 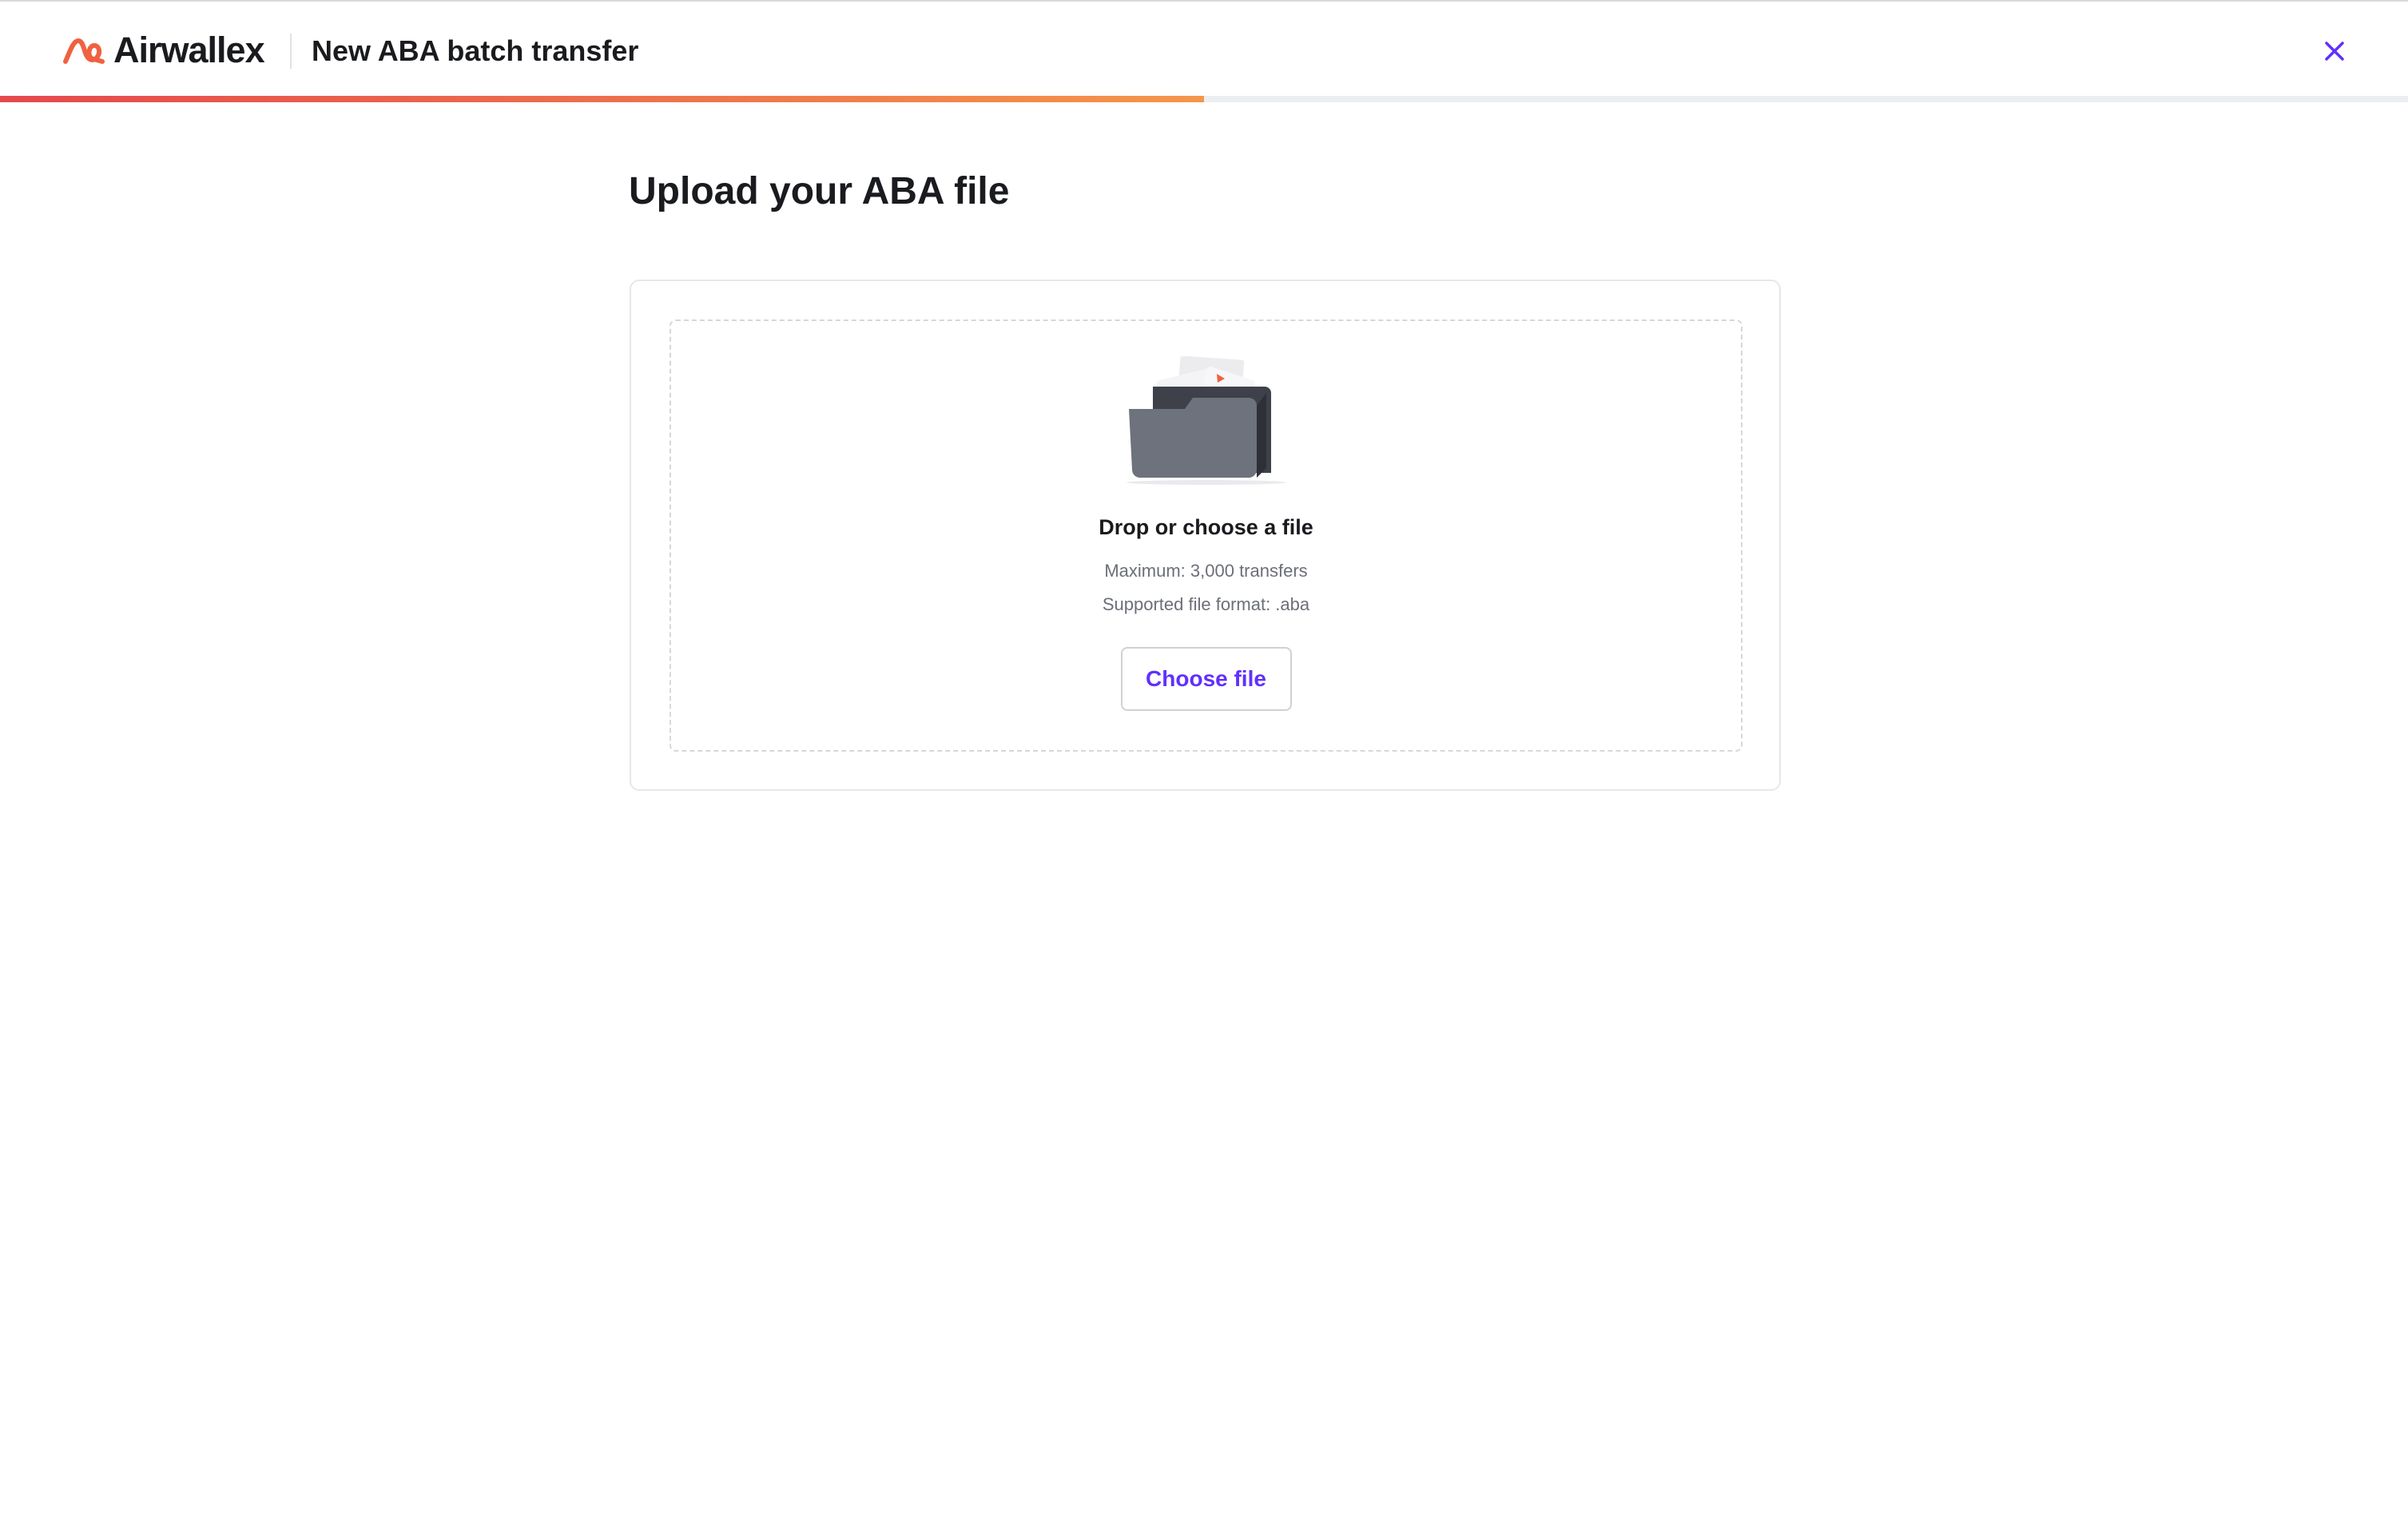 What do you see at coordinates (1204, 49) in the screenshot?
I see `top-header: Airwallex New ABA batch transfer` at bounding box center [1204, 49].